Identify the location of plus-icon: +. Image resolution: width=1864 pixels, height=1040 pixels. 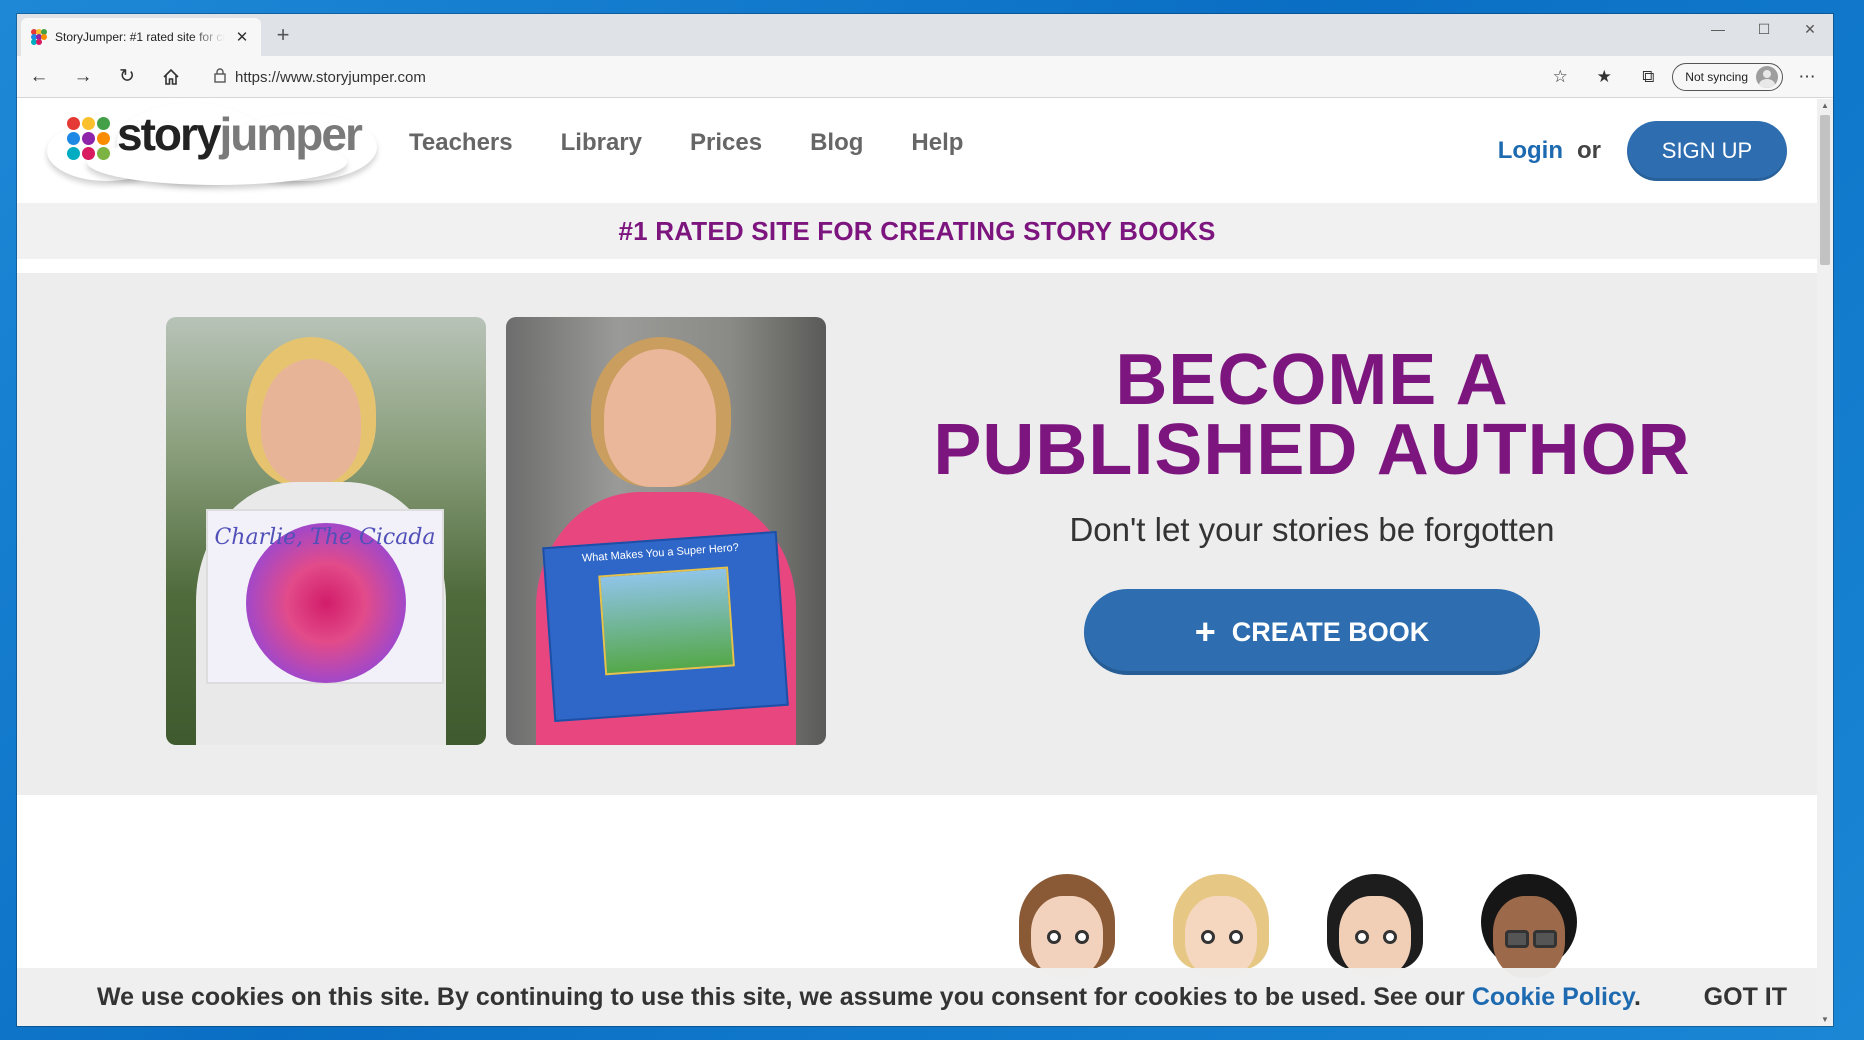
(1205, 631).